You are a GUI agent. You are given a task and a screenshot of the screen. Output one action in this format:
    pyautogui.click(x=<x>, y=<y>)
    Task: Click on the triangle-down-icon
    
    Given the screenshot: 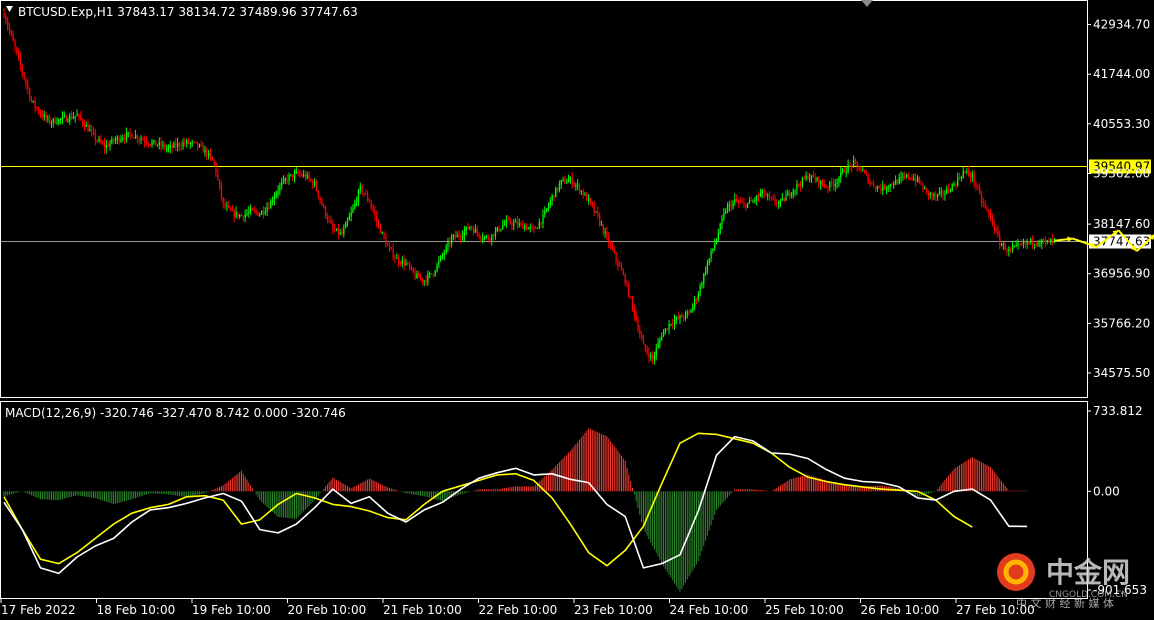 What is the action you would take?
    pyautogui.click(x=9, y=9)
    